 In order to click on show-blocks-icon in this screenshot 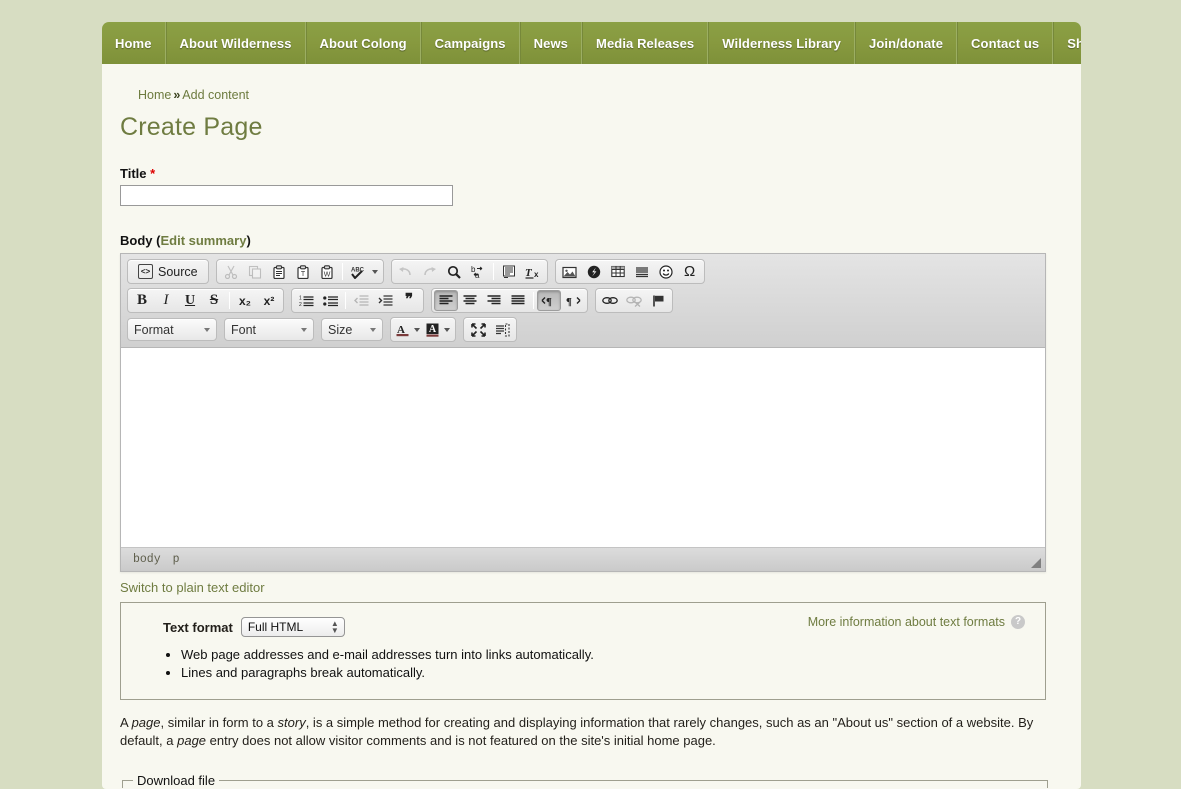, I will do `click(502, 329)`.